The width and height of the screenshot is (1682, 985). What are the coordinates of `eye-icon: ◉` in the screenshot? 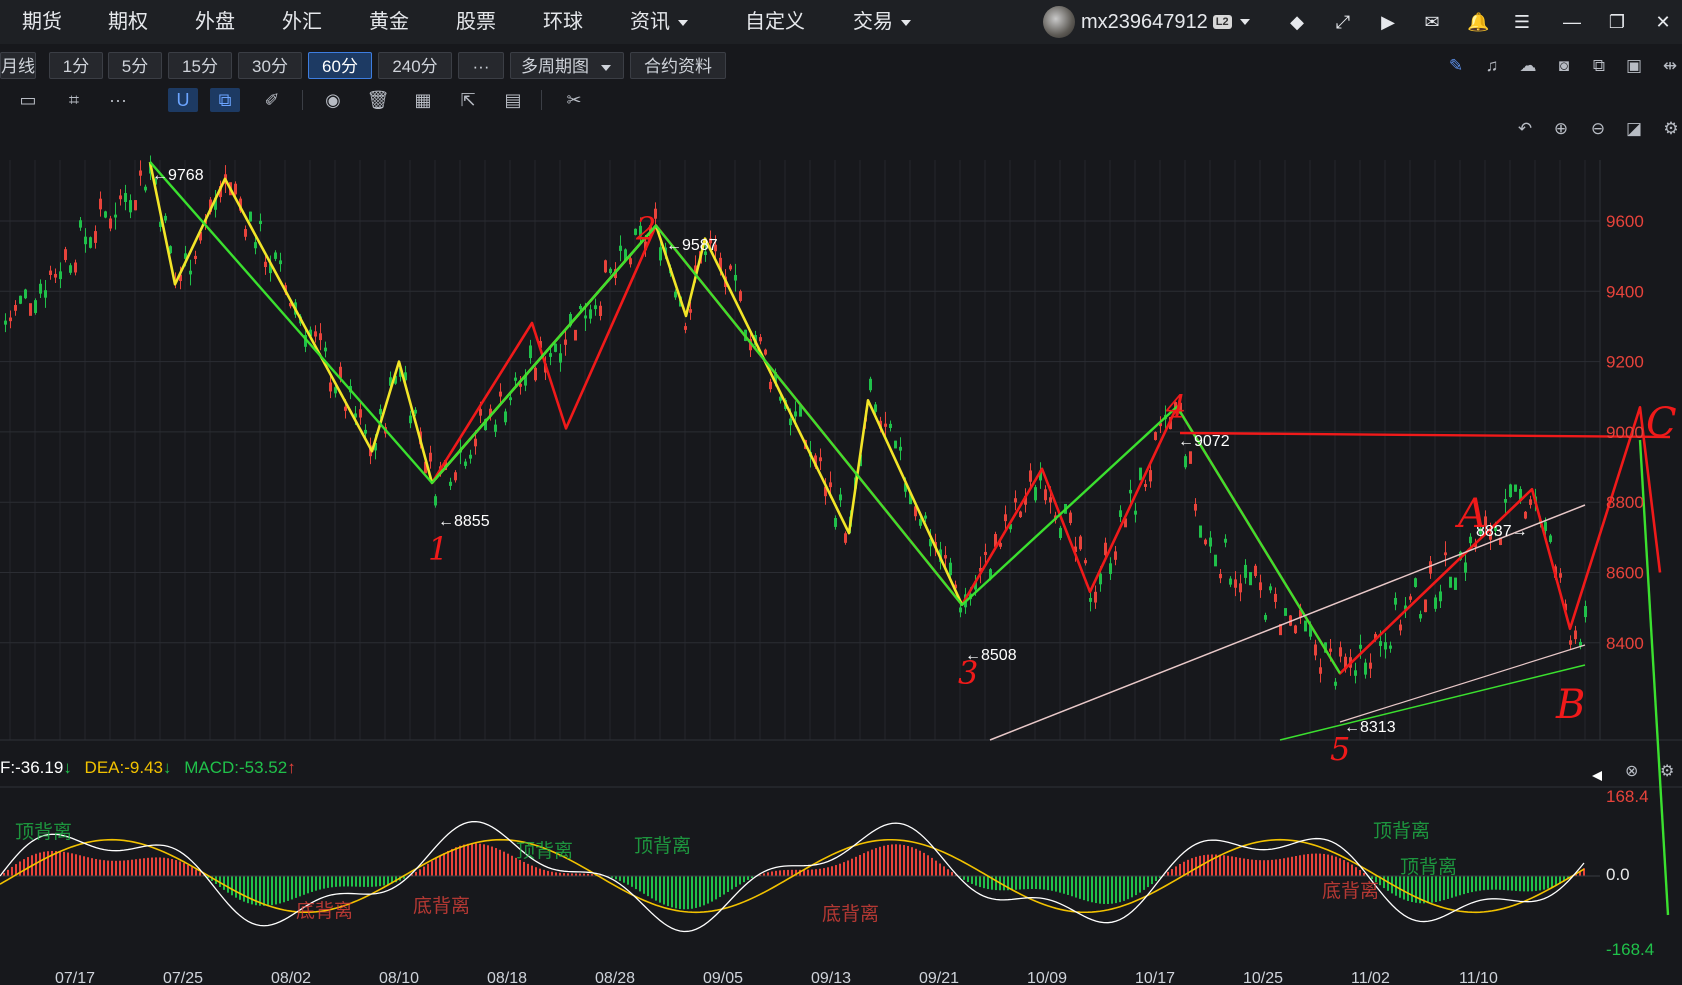 It's located at (333, 100).